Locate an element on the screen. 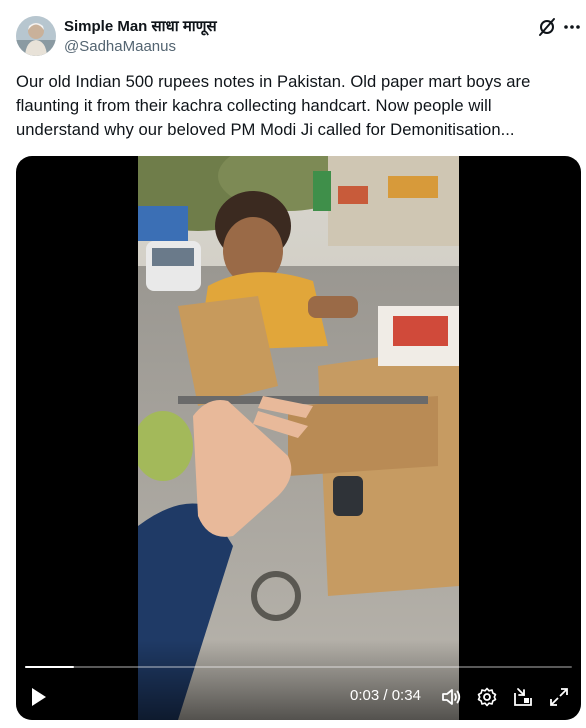 The width and height of the screenshot is (586, 728). video-time: 0:03 / 0:34 is located at coordinates (385, 695).